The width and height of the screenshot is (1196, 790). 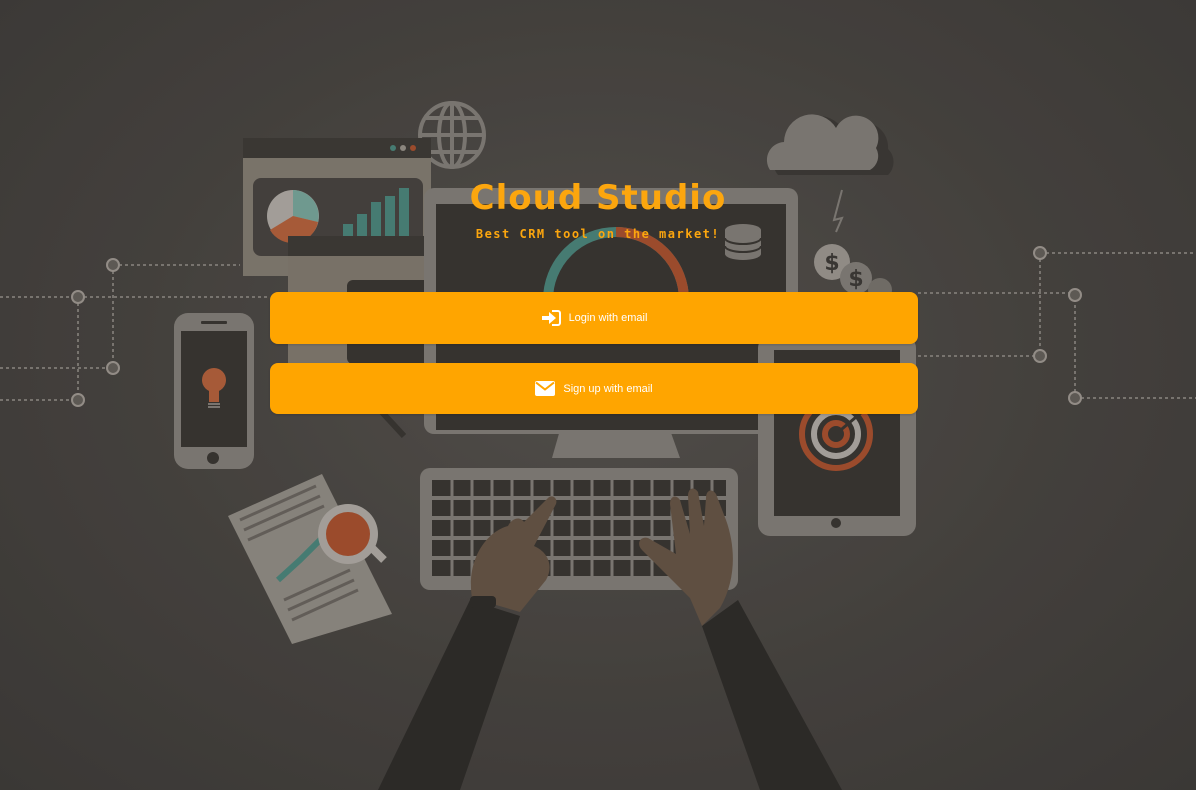 What do you see at coordinates (545, 388) in the screenshot?
I see `envelope-icon` at bounding box center [545, 388].